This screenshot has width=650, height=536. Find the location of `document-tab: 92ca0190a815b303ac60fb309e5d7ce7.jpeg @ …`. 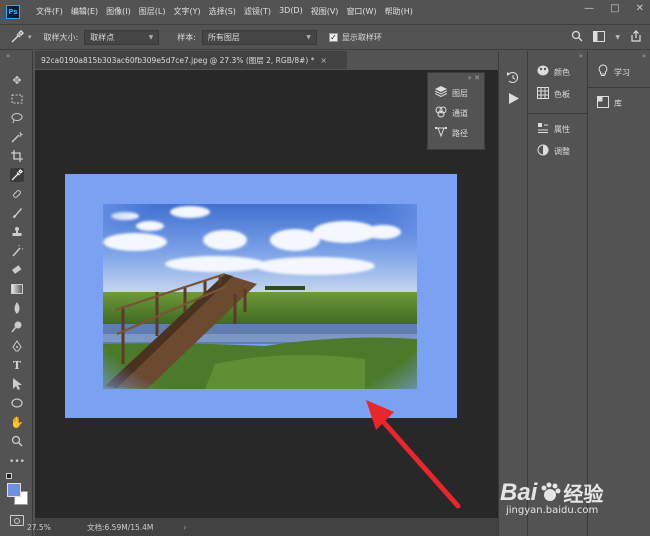

document-tab: 92ca0190a815b303ac60fb309e5d7ce7.jpeg @ … is located at coordinates (191, 60).